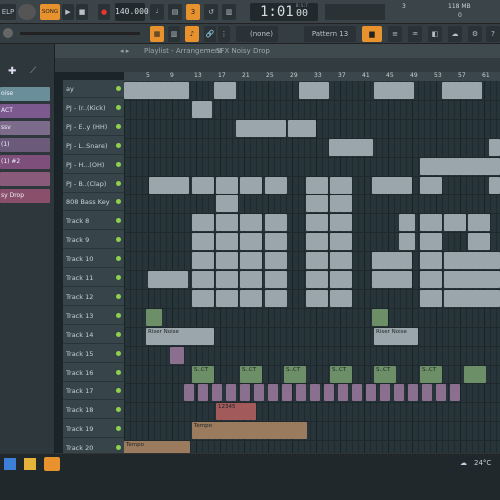 Image resolution: width=500 pixels, height=500 pixels. I want to click on mixer-icon: ▆, so click(372, 34).